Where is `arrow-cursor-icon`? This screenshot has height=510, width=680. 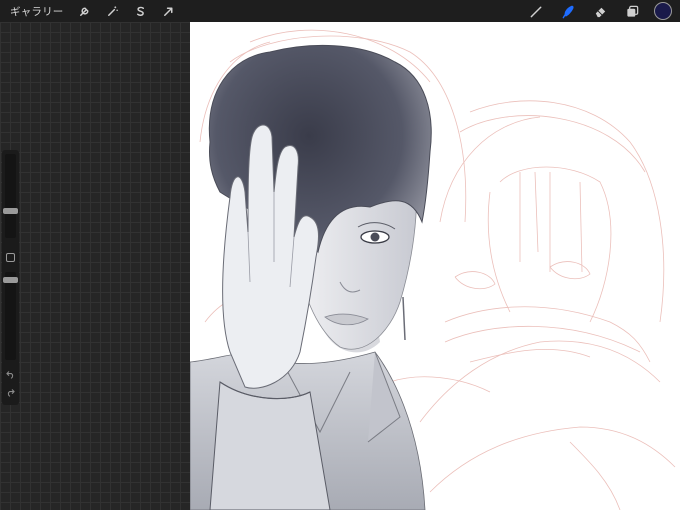
arrow-cursor-icon is located at coordinates (168, 11).